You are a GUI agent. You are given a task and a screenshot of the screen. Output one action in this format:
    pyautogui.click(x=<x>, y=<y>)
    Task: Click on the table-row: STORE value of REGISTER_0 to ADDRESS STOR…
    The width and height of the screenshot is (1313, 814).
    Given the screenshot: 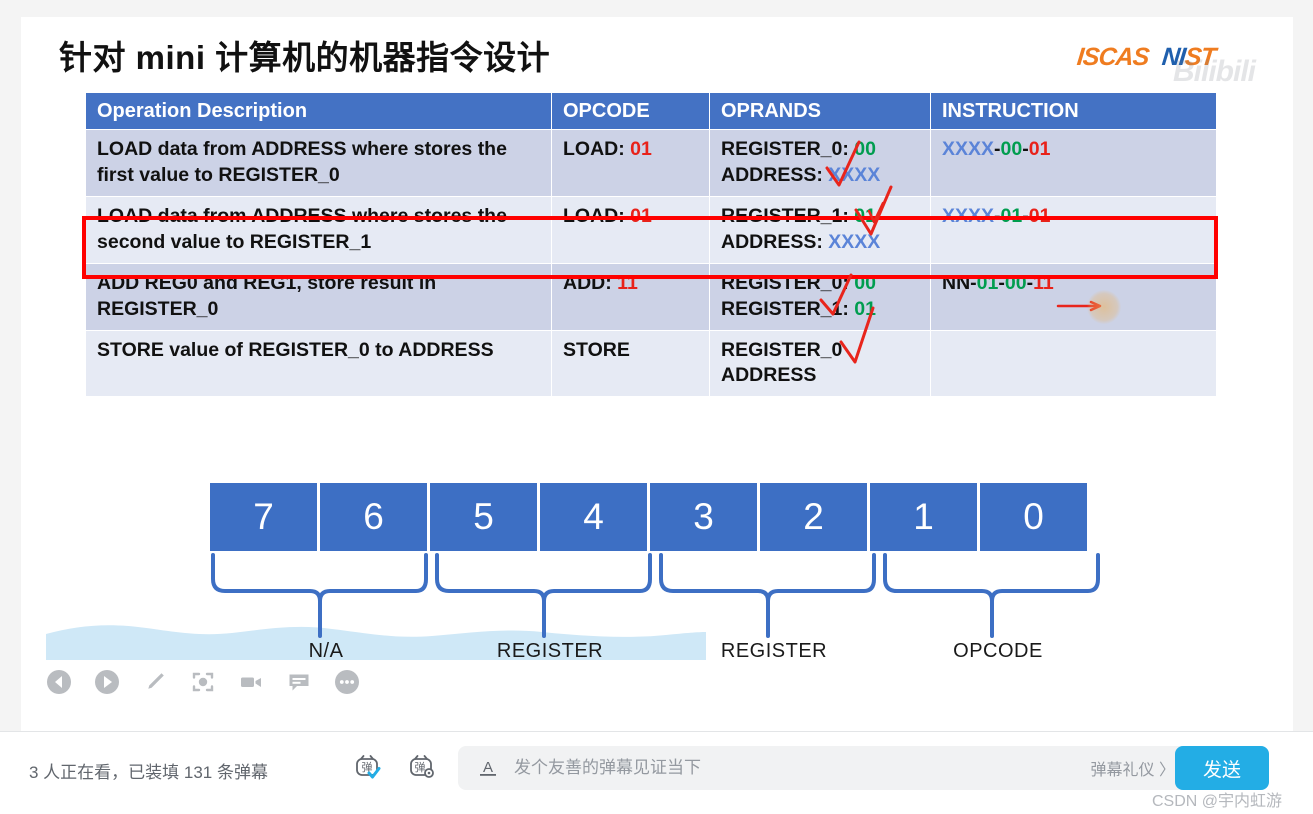 What is the action you would take?
    pyautogui.click(x=651, y=363)
    